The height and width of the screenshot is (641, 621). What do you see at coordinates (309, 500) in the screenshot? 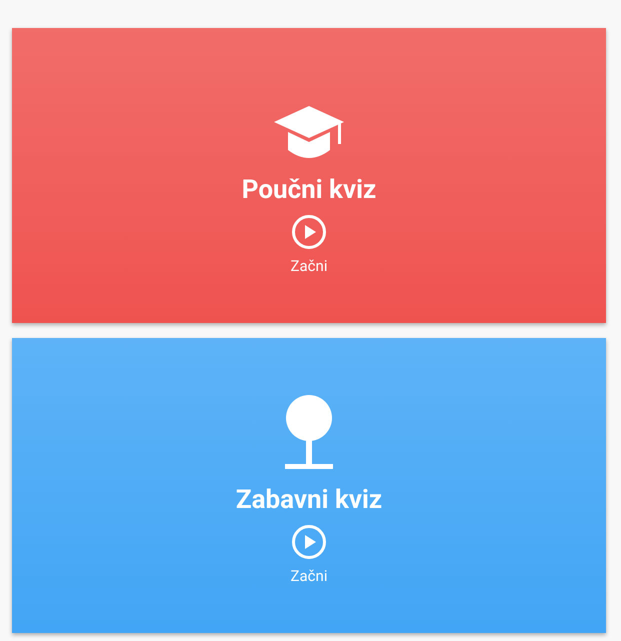
I see `quiz-title: Zabavni kviz` at bounding box center [309, 500].